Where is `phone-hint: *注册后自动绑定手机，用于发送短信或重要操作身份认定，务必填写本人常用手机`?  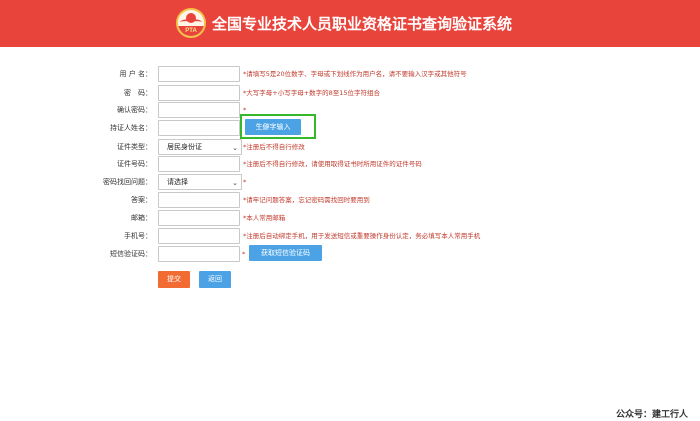
phone-hint: *注册后自动绑定手机，用于发送短信或重要操作身份认定，务必填写本人常用手机 is located at coordinates (362, 236).